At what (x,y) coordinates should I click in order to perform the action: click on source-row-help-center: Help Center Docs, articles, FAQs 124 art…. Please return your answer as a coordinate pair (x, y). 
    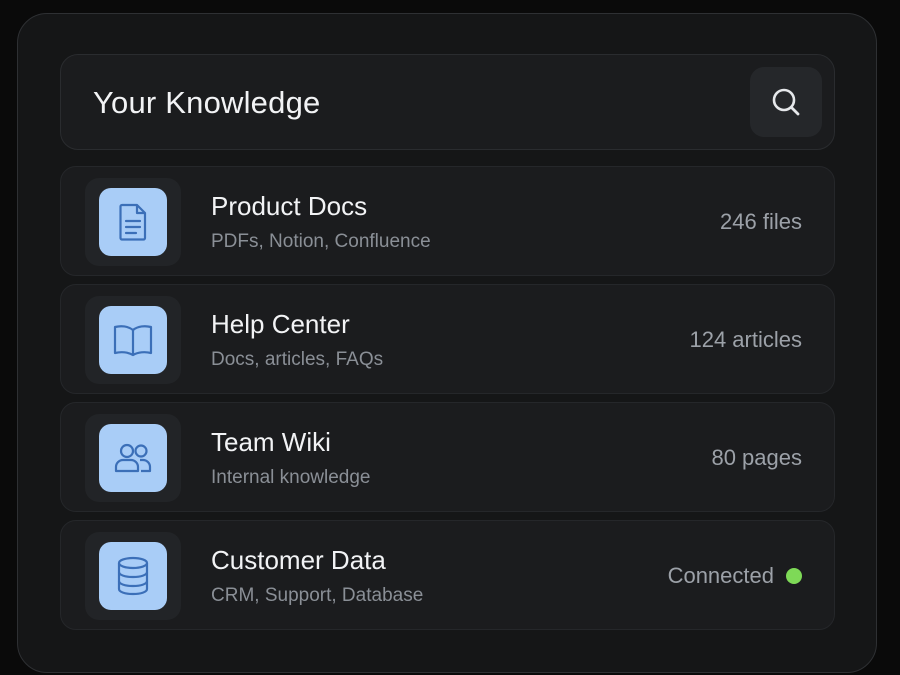
    Looking at the image, I should click on (447, 339).